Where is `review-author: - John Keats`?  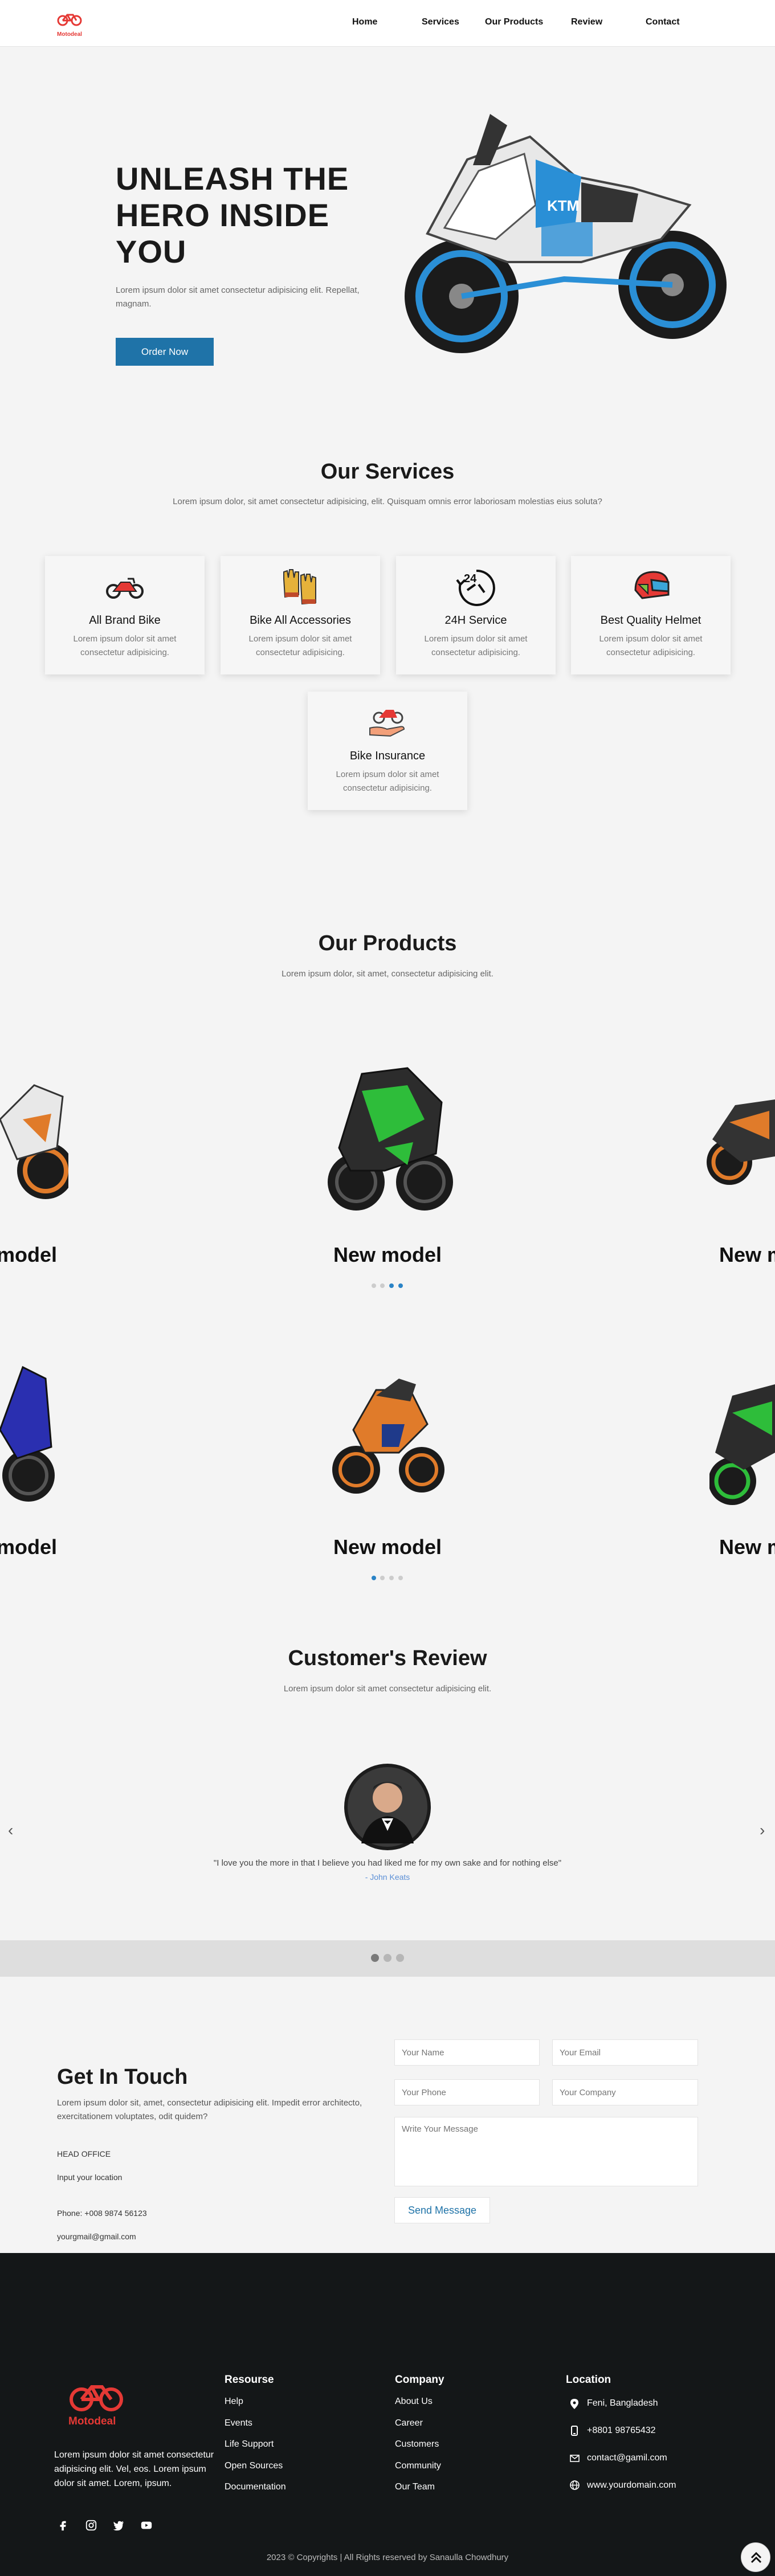
review-author: - John Keats is located at coordinates (387, 1877).